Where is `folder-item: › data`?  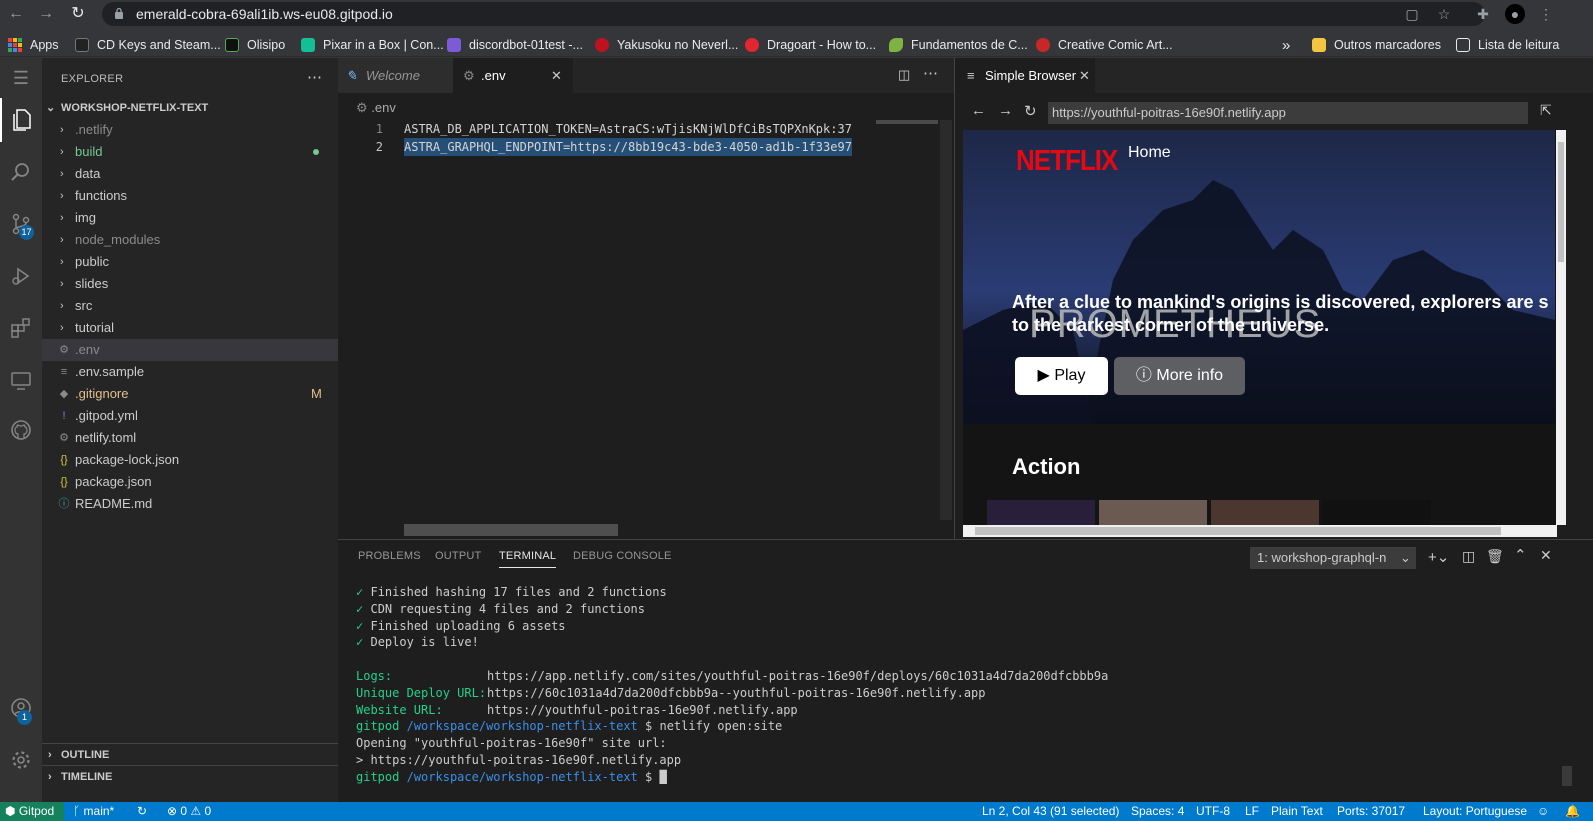 folder-item: › data is located at coordinates (190, 174).